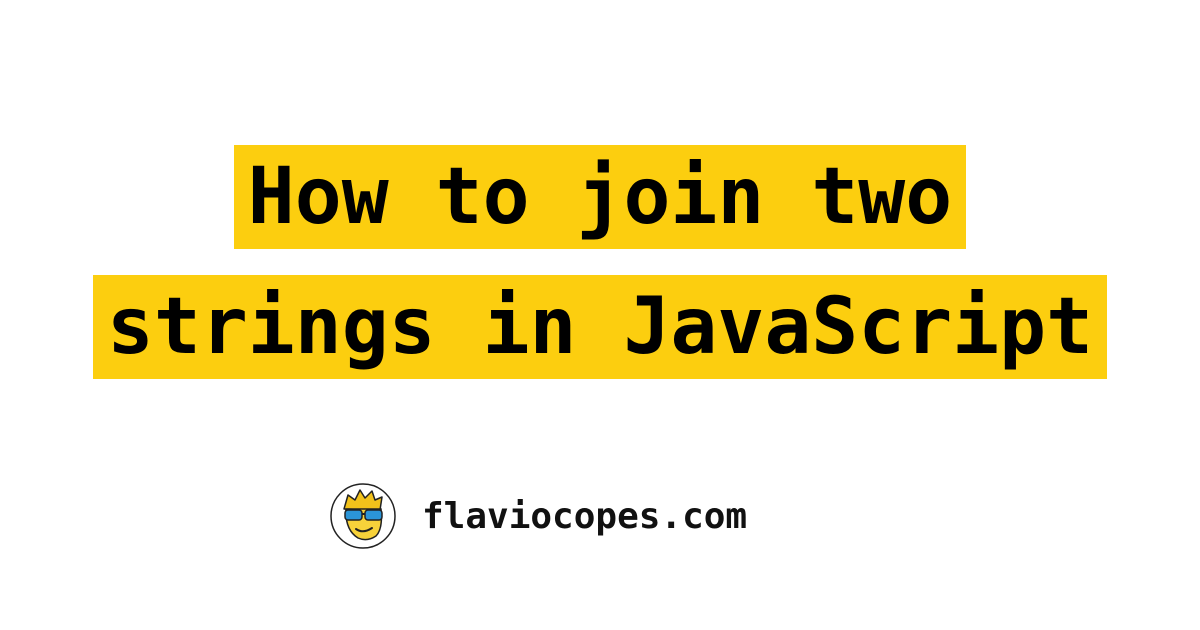  I want to click on title-line-2: strings in JavaScript, so click(600, 327).